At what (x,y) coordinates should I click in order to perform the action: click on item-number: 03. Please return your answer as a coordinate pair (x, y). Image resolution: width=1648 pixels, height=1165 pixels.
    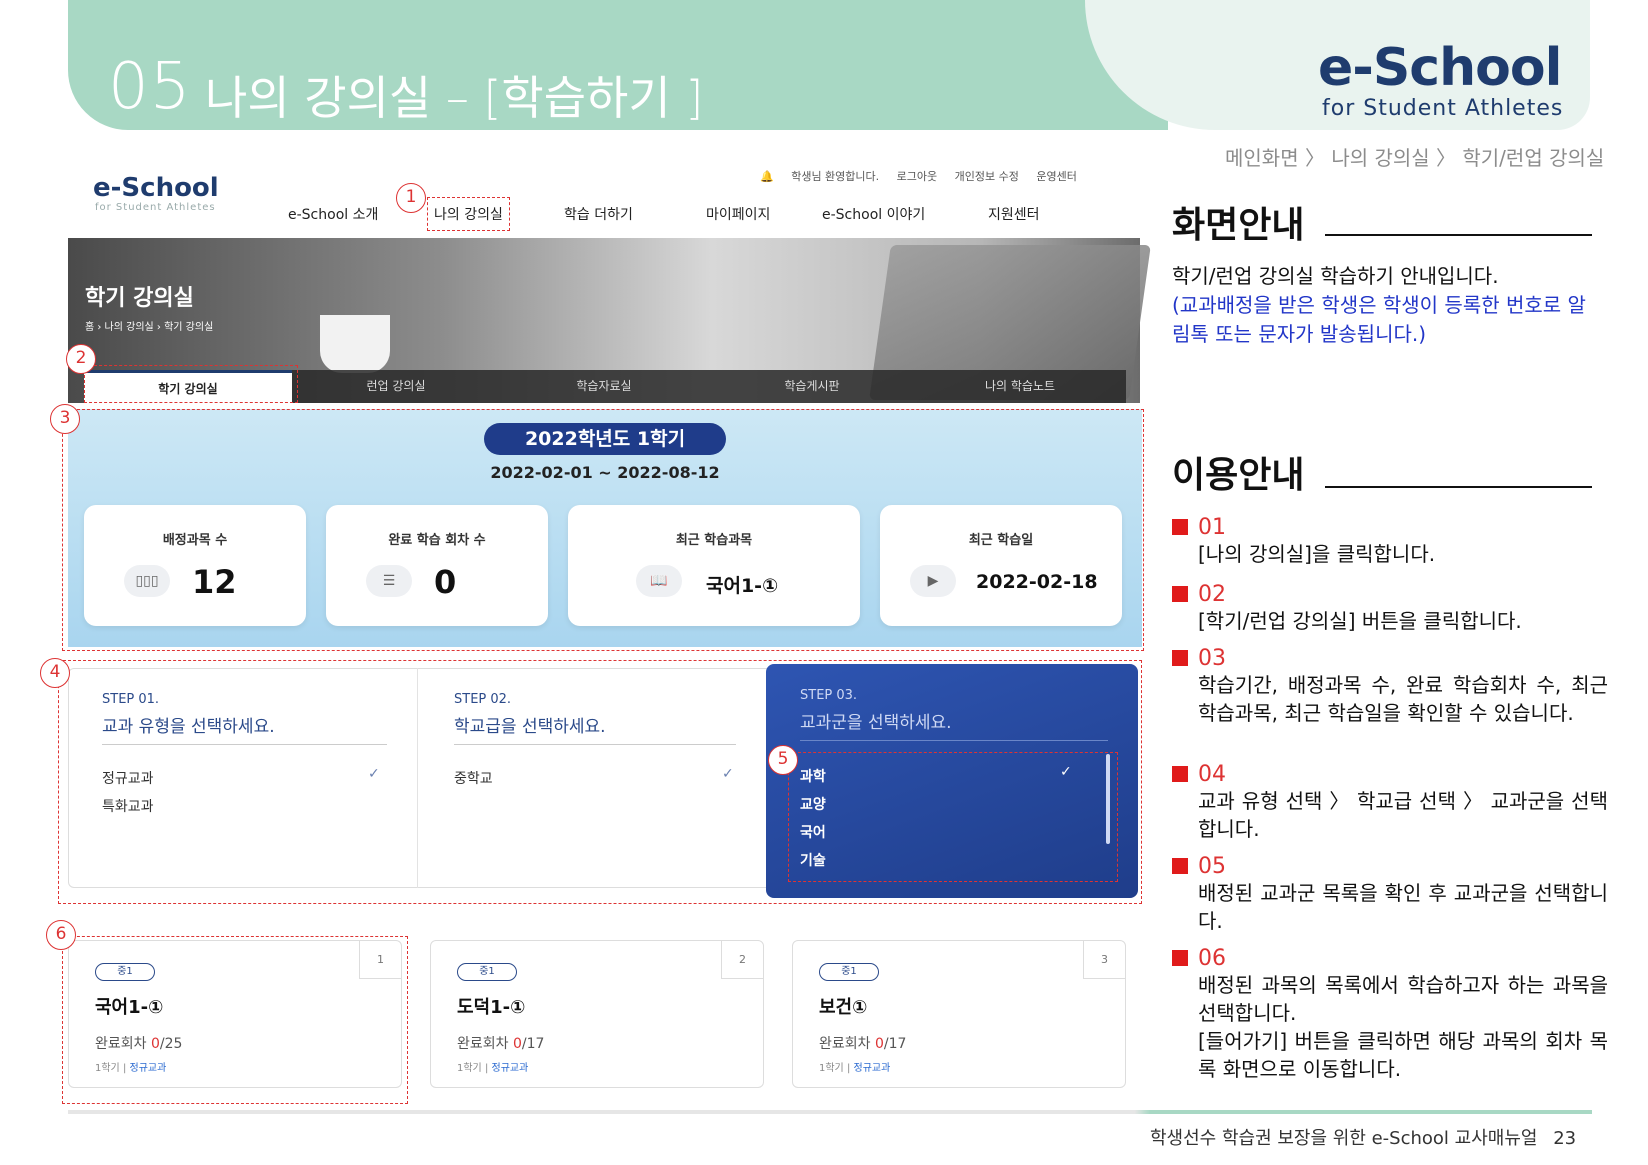
    Looking at the image, I should click on (1212, 658).